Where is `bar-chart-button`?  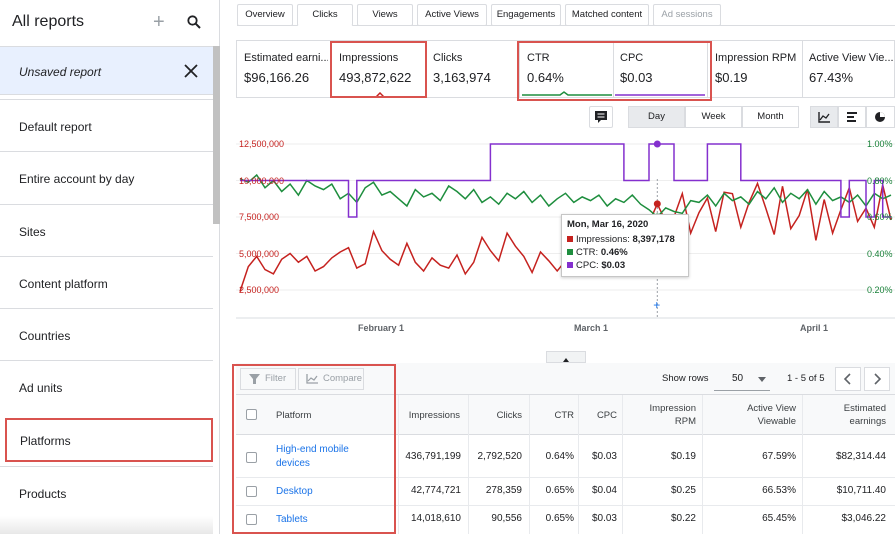 bar-chart-button is located at coordinates (852, 117).